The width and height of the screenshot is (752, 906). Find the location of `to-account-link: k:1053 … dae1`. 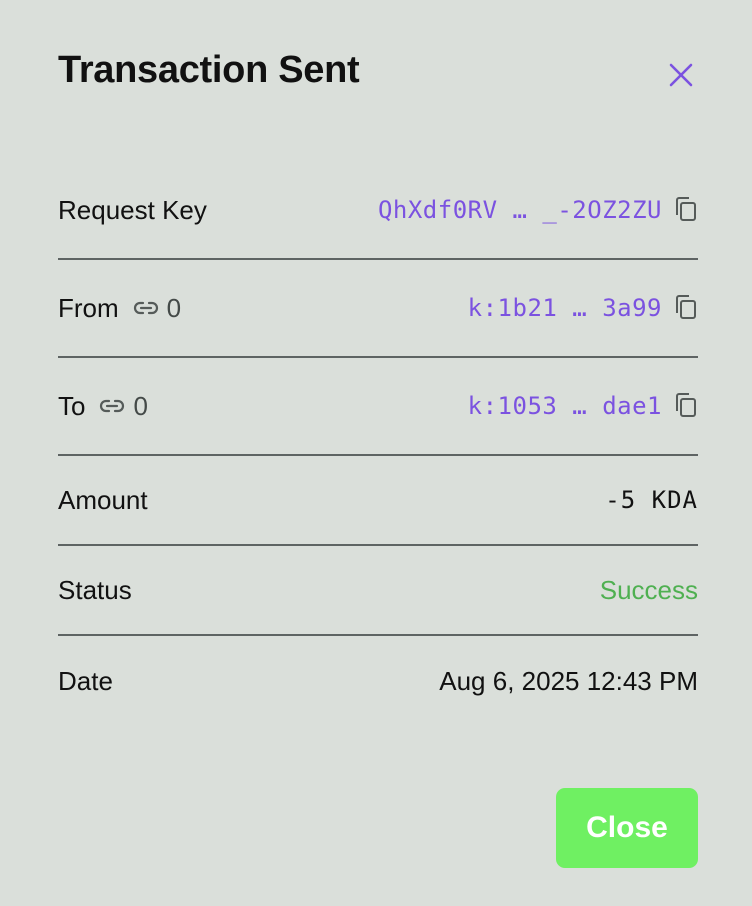

to-account-link: k:1053 … dae1 is located at coordinates (565, 406).